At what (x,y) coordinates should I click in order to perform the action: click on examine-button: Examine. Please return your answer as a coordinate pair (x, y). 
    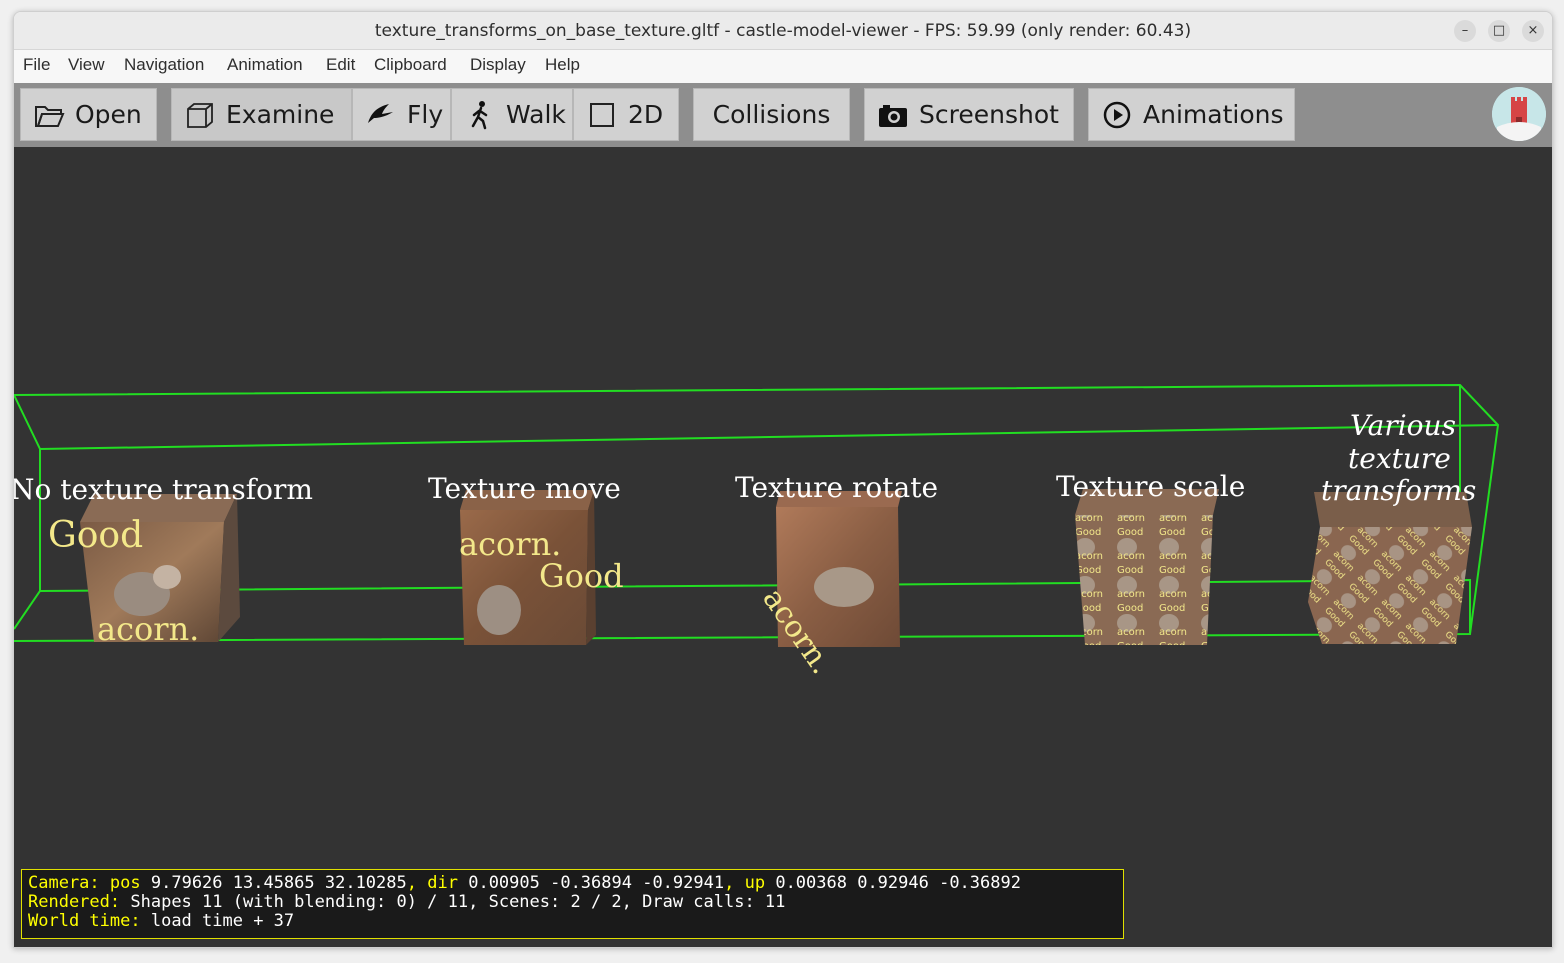
    Looking at the image, I should click on (261, 114).